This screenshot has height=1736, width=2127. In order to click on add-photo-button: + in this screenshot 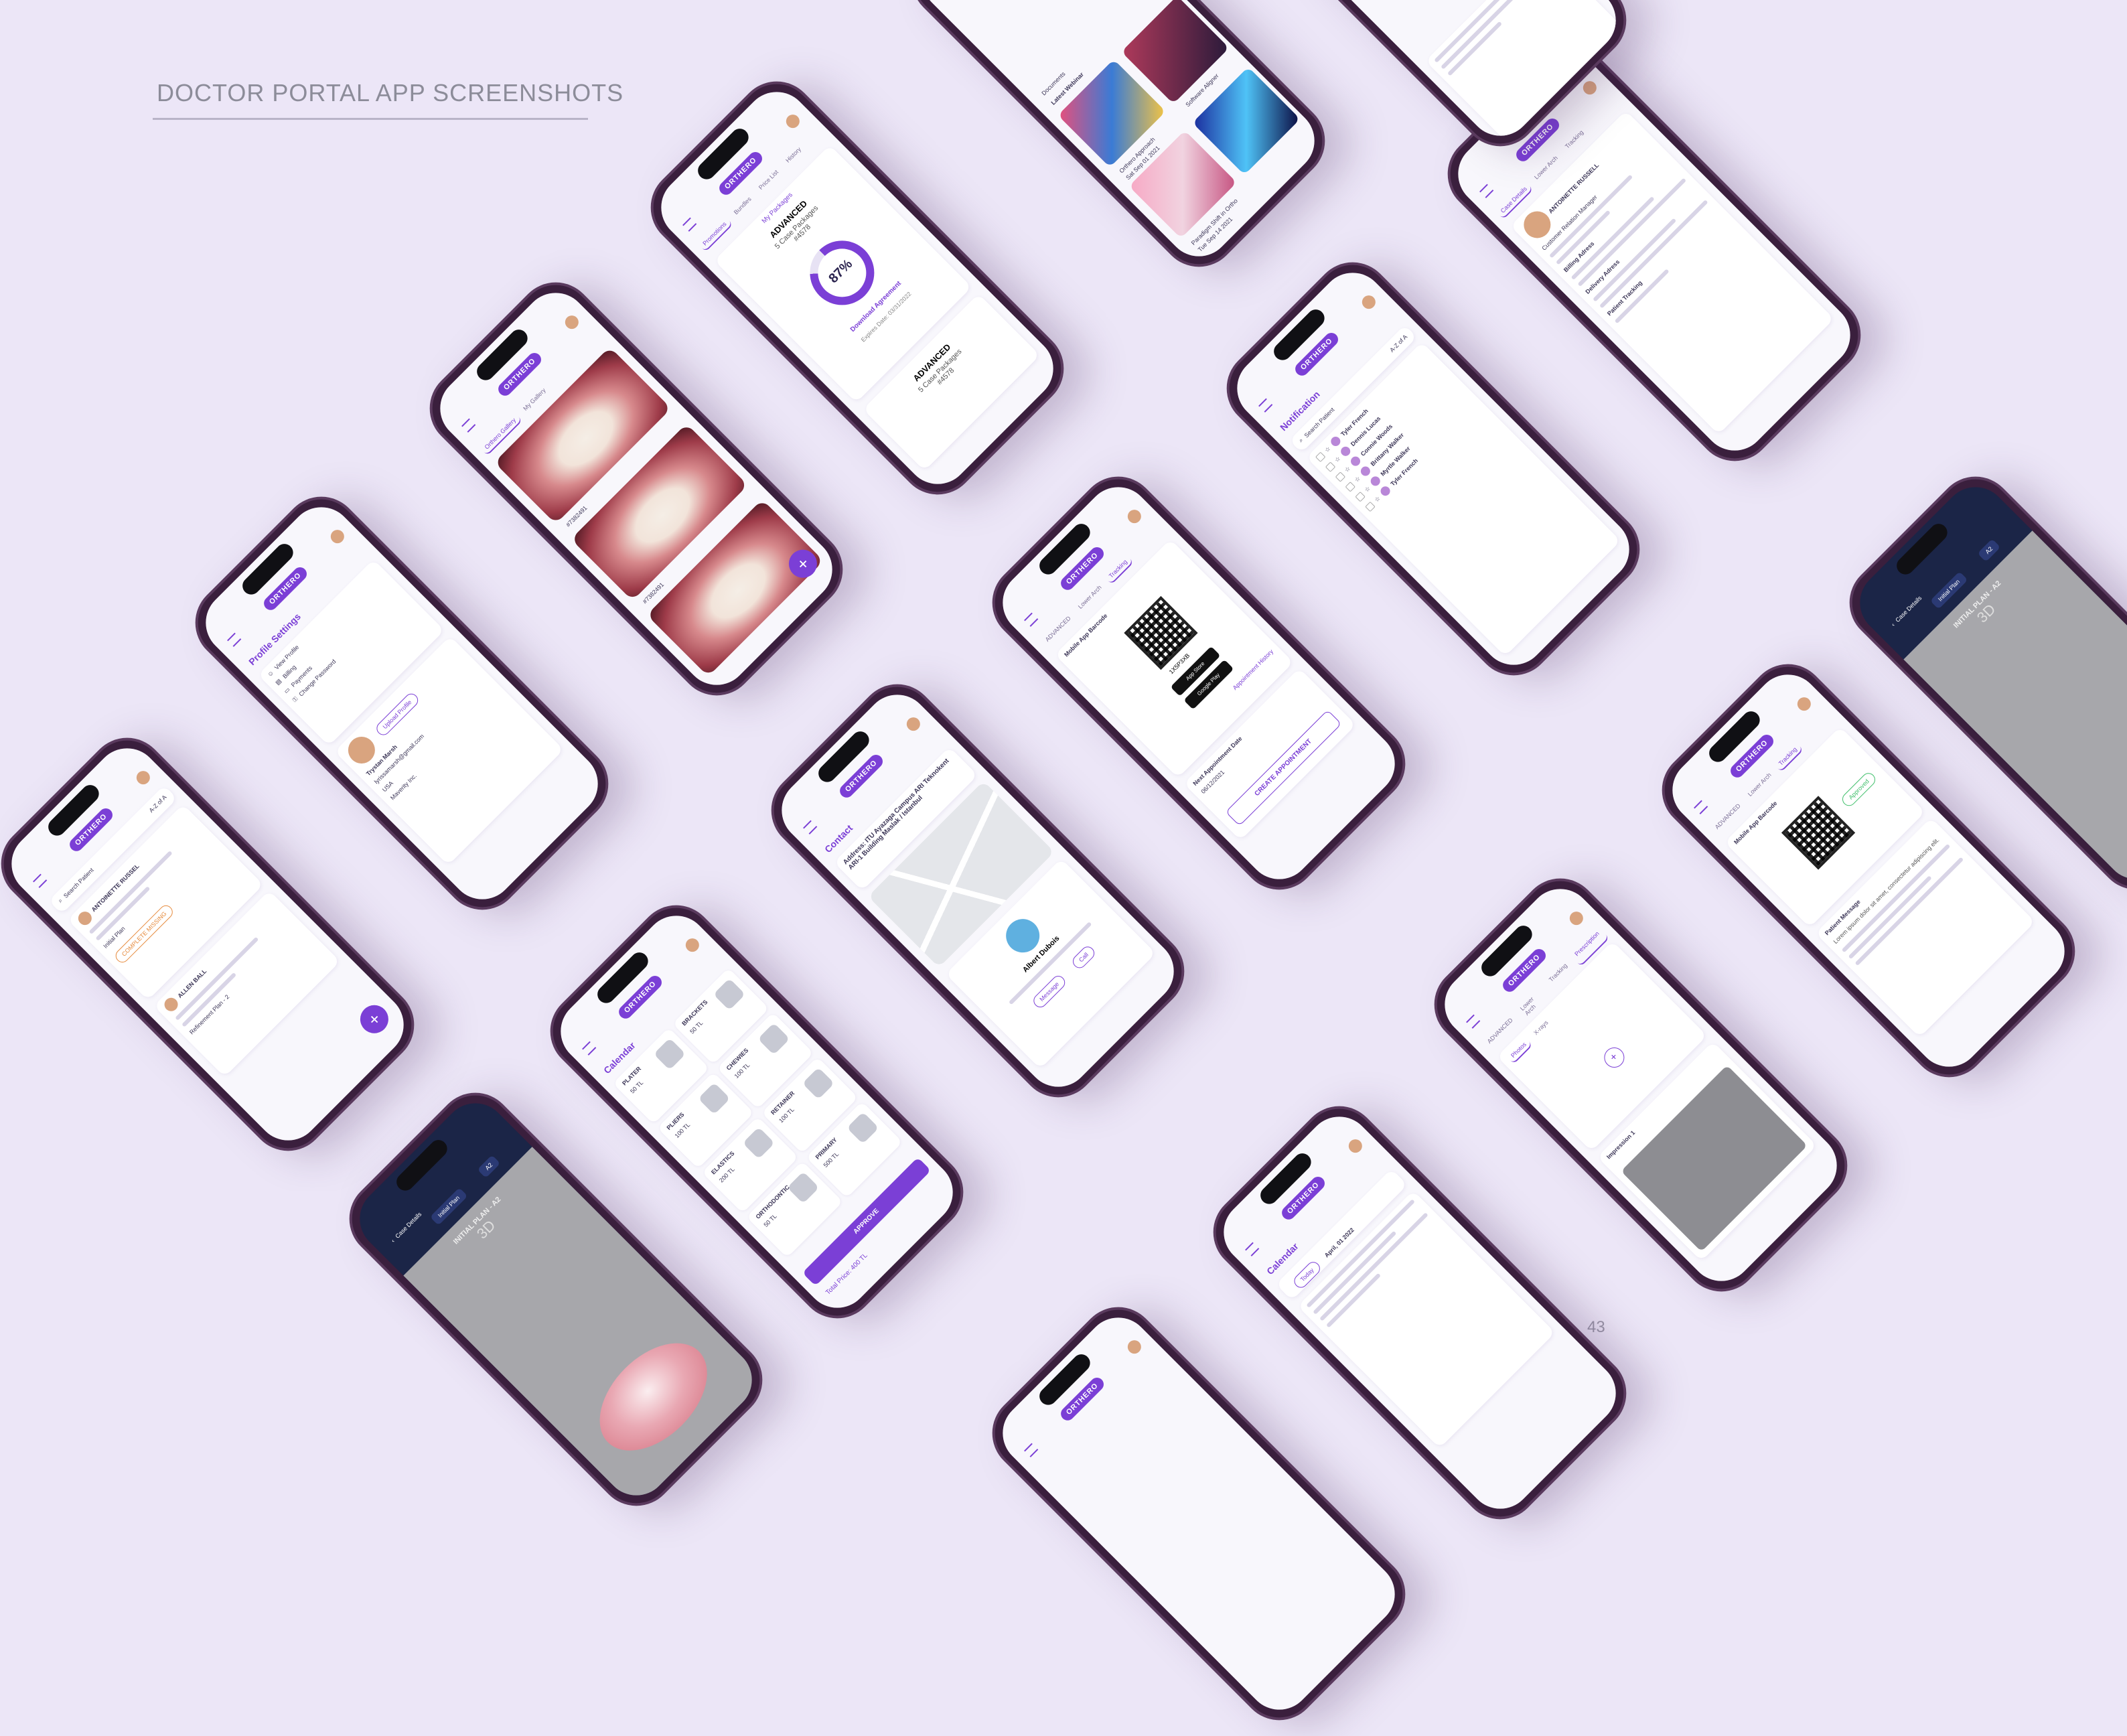, I will do `click(1614, 1057)`.